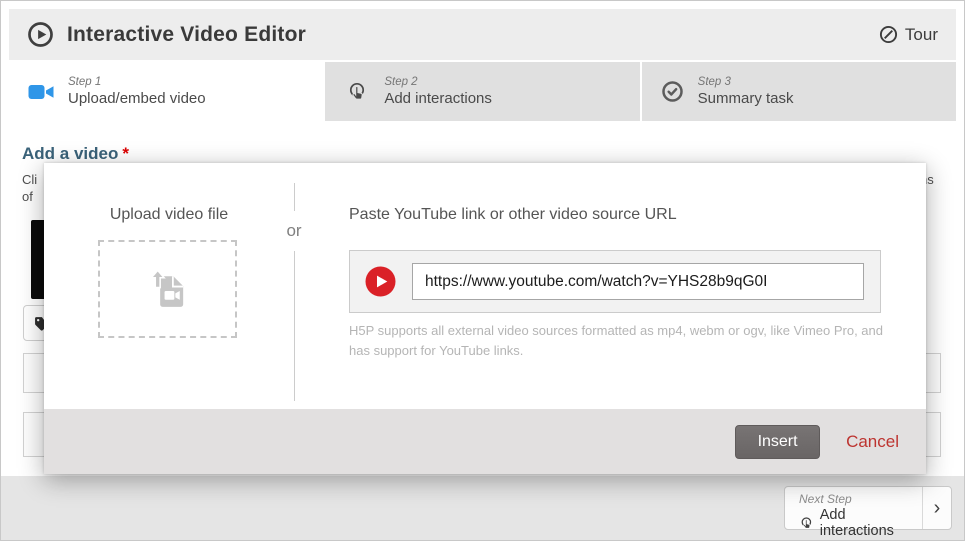 The image size is (965, 541). What do you see at coordinates (41, 91) in the screenshot?
I see `video-camera-icon` at bounding box center [41, 91].